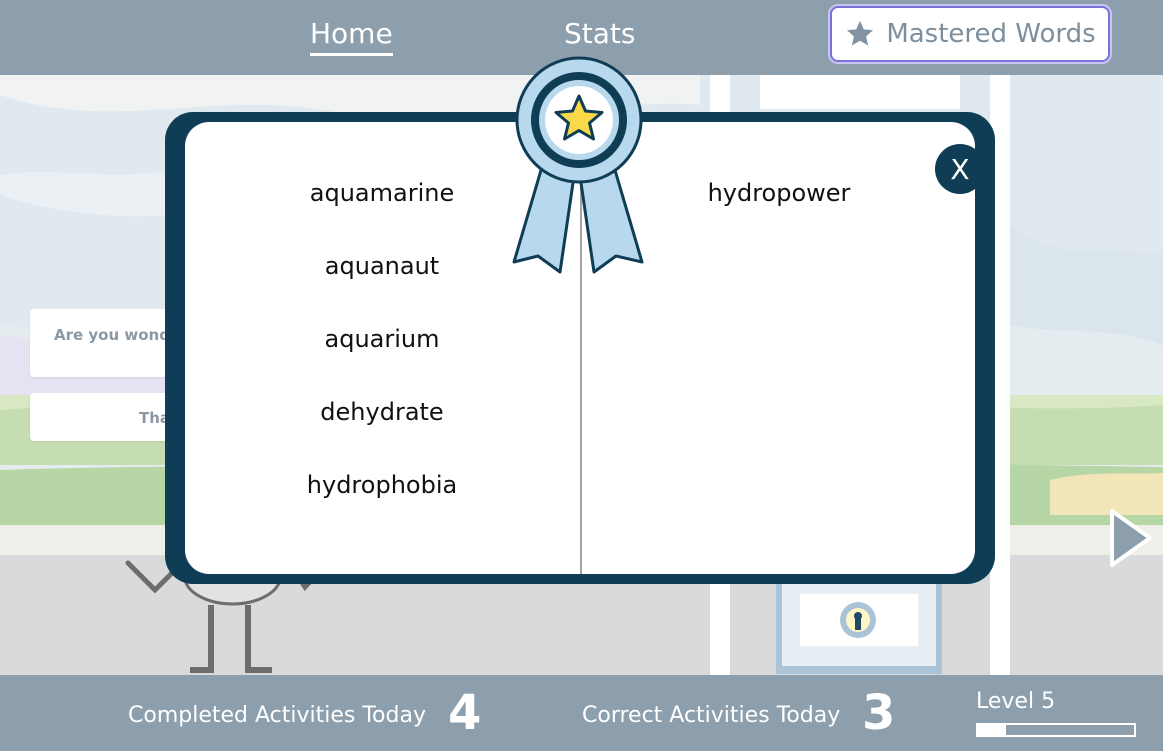 The width and height of the screenshot is (1163, 751). I want to click on level-label: Level 5, so click(1016, 701).